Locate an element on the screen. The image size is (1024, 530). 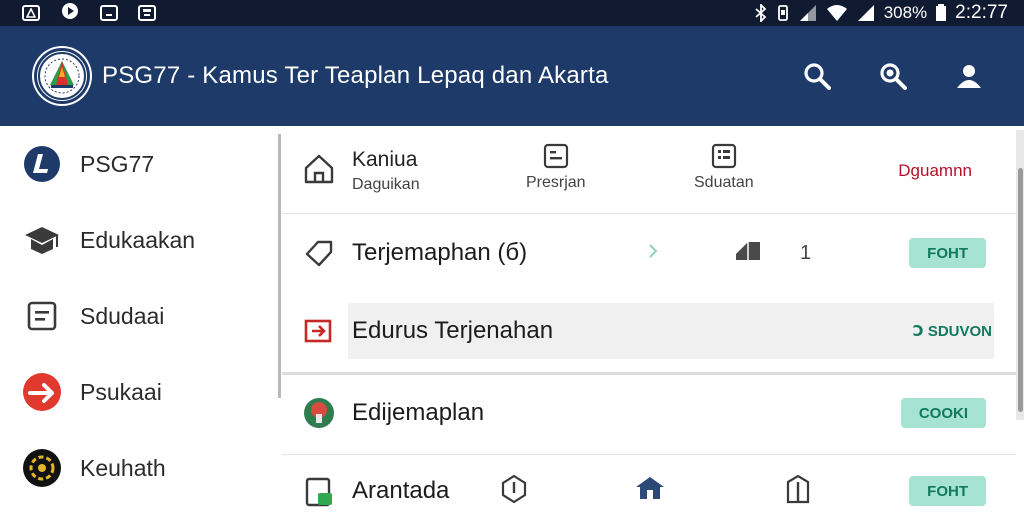
edit-icon is located at coordinates (319, 331).